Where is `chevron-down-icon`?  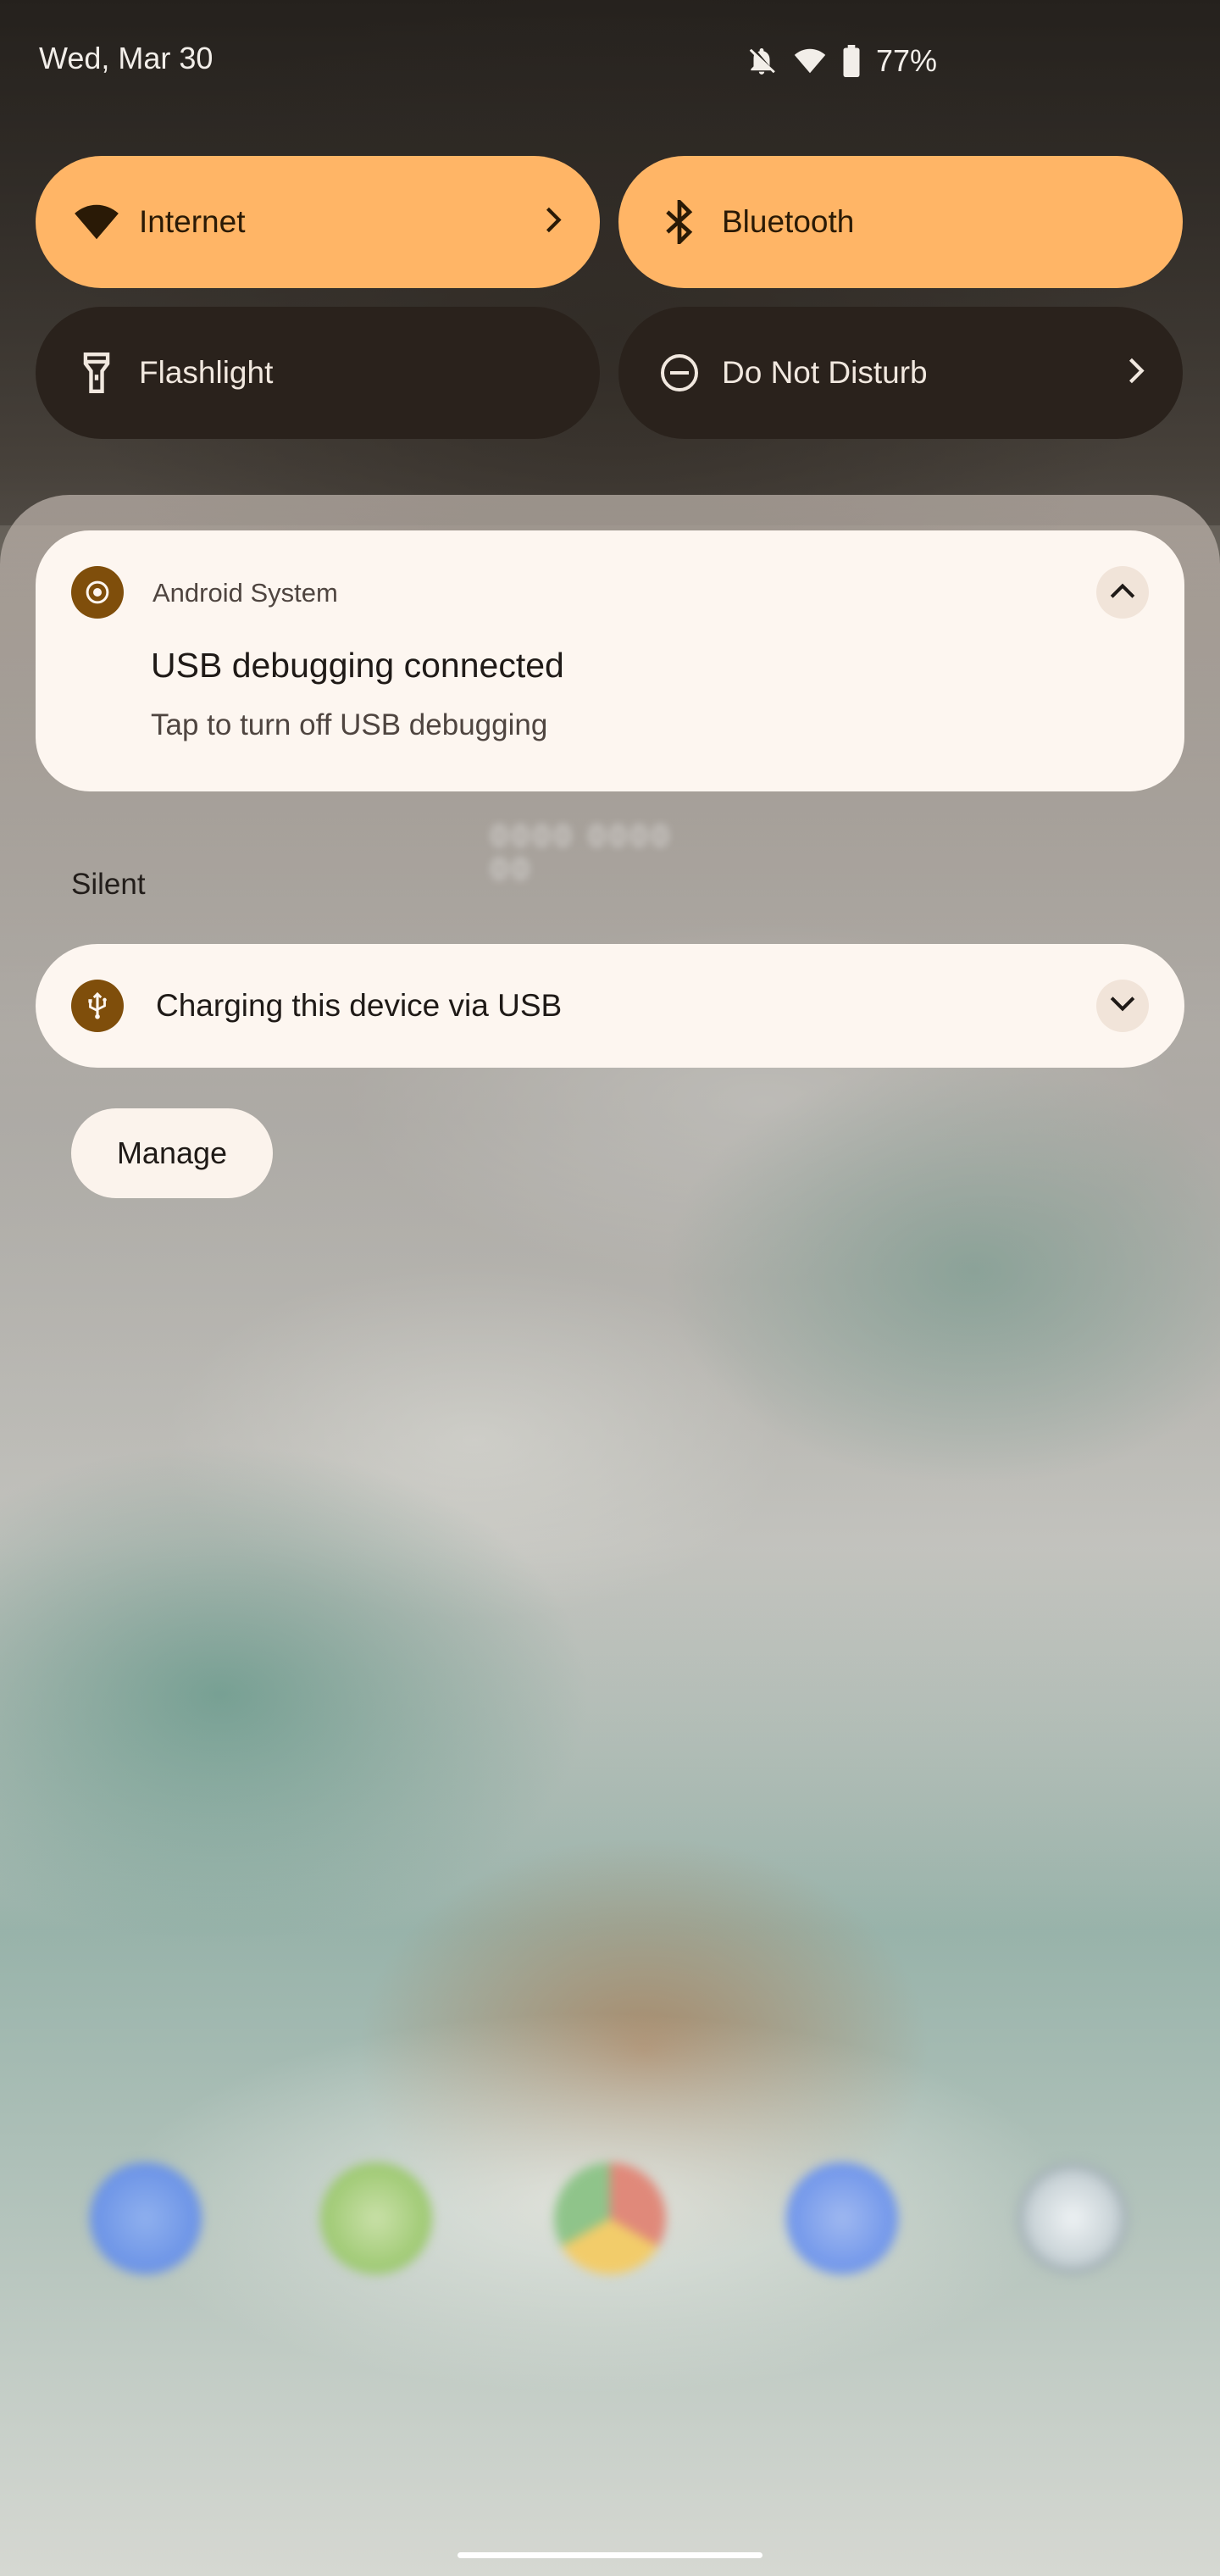 chevron-down-icon is located at coordinates (1122, 1006).